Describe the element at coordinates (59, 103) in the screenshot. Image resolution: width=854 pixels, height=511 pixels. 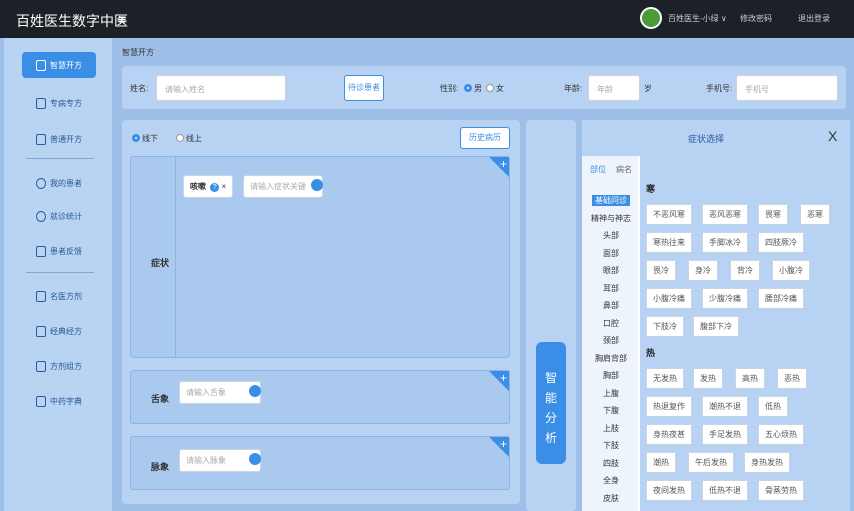
I see `sidebar-item-disease: 专病专方` at that location.